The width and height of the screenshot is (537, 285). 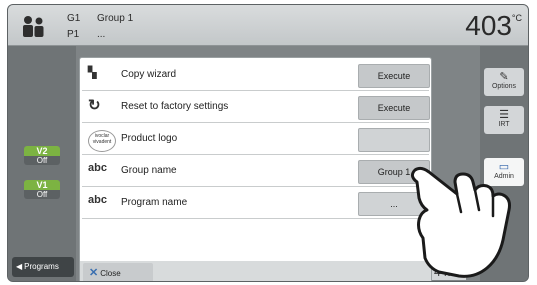 What do you see at coordinates (394, 76) in the screenshot?
I see `copy-wizard-execute-button: Execute` at bounding box center [394, 76].